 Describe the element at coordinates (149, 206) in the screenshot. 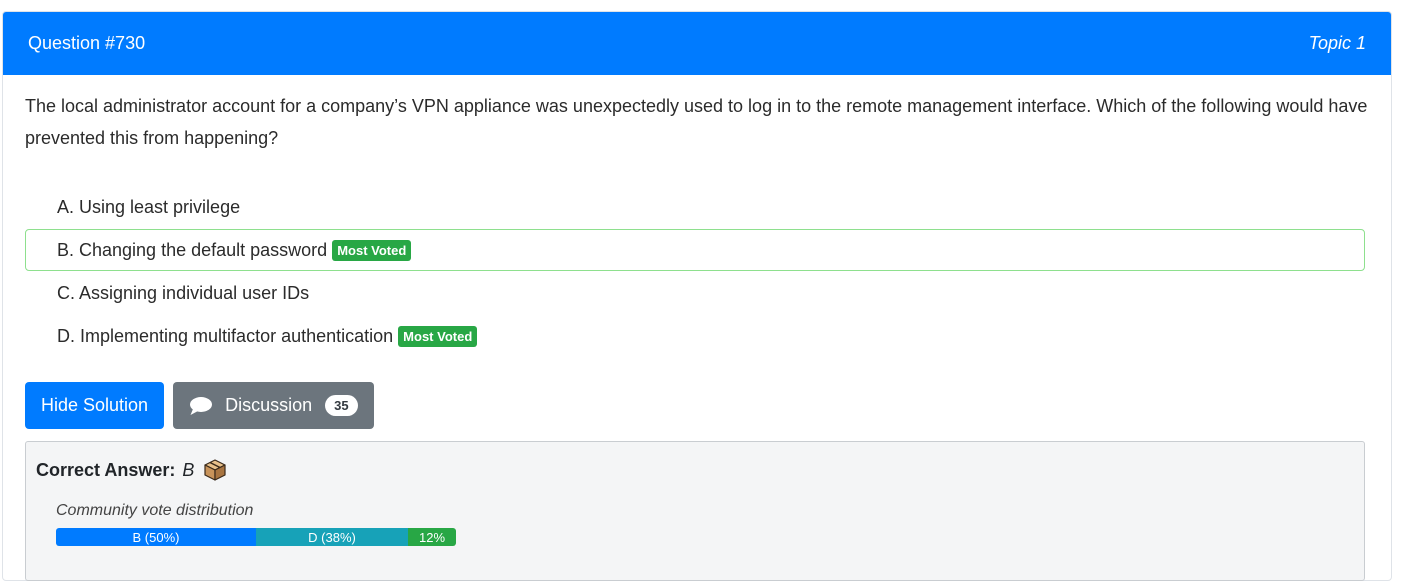

I see `choice-label: A. Using least privilege` at that location.